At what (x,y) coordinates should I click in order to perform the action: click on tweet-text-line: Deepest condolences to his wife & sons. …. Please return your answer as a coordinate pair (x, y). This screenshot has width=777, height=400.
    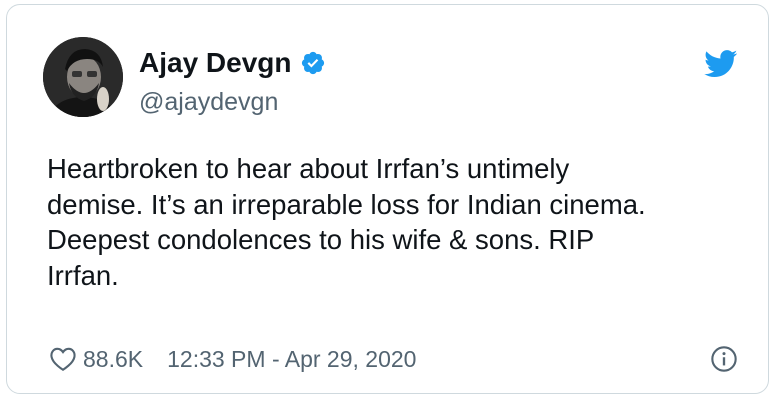
    Looking at the image, I should click on (321, 239).